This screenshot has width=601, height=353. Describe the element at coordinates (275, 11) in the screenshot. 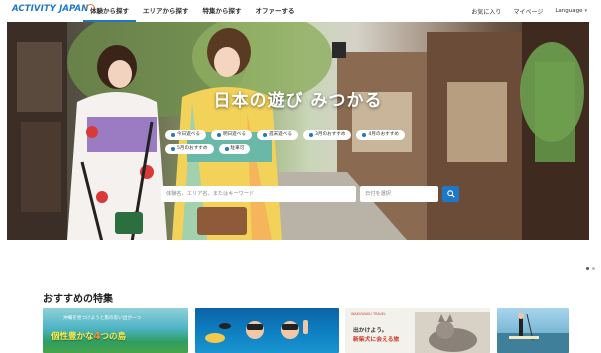

I see `nav-offer: オファーする` at that location.